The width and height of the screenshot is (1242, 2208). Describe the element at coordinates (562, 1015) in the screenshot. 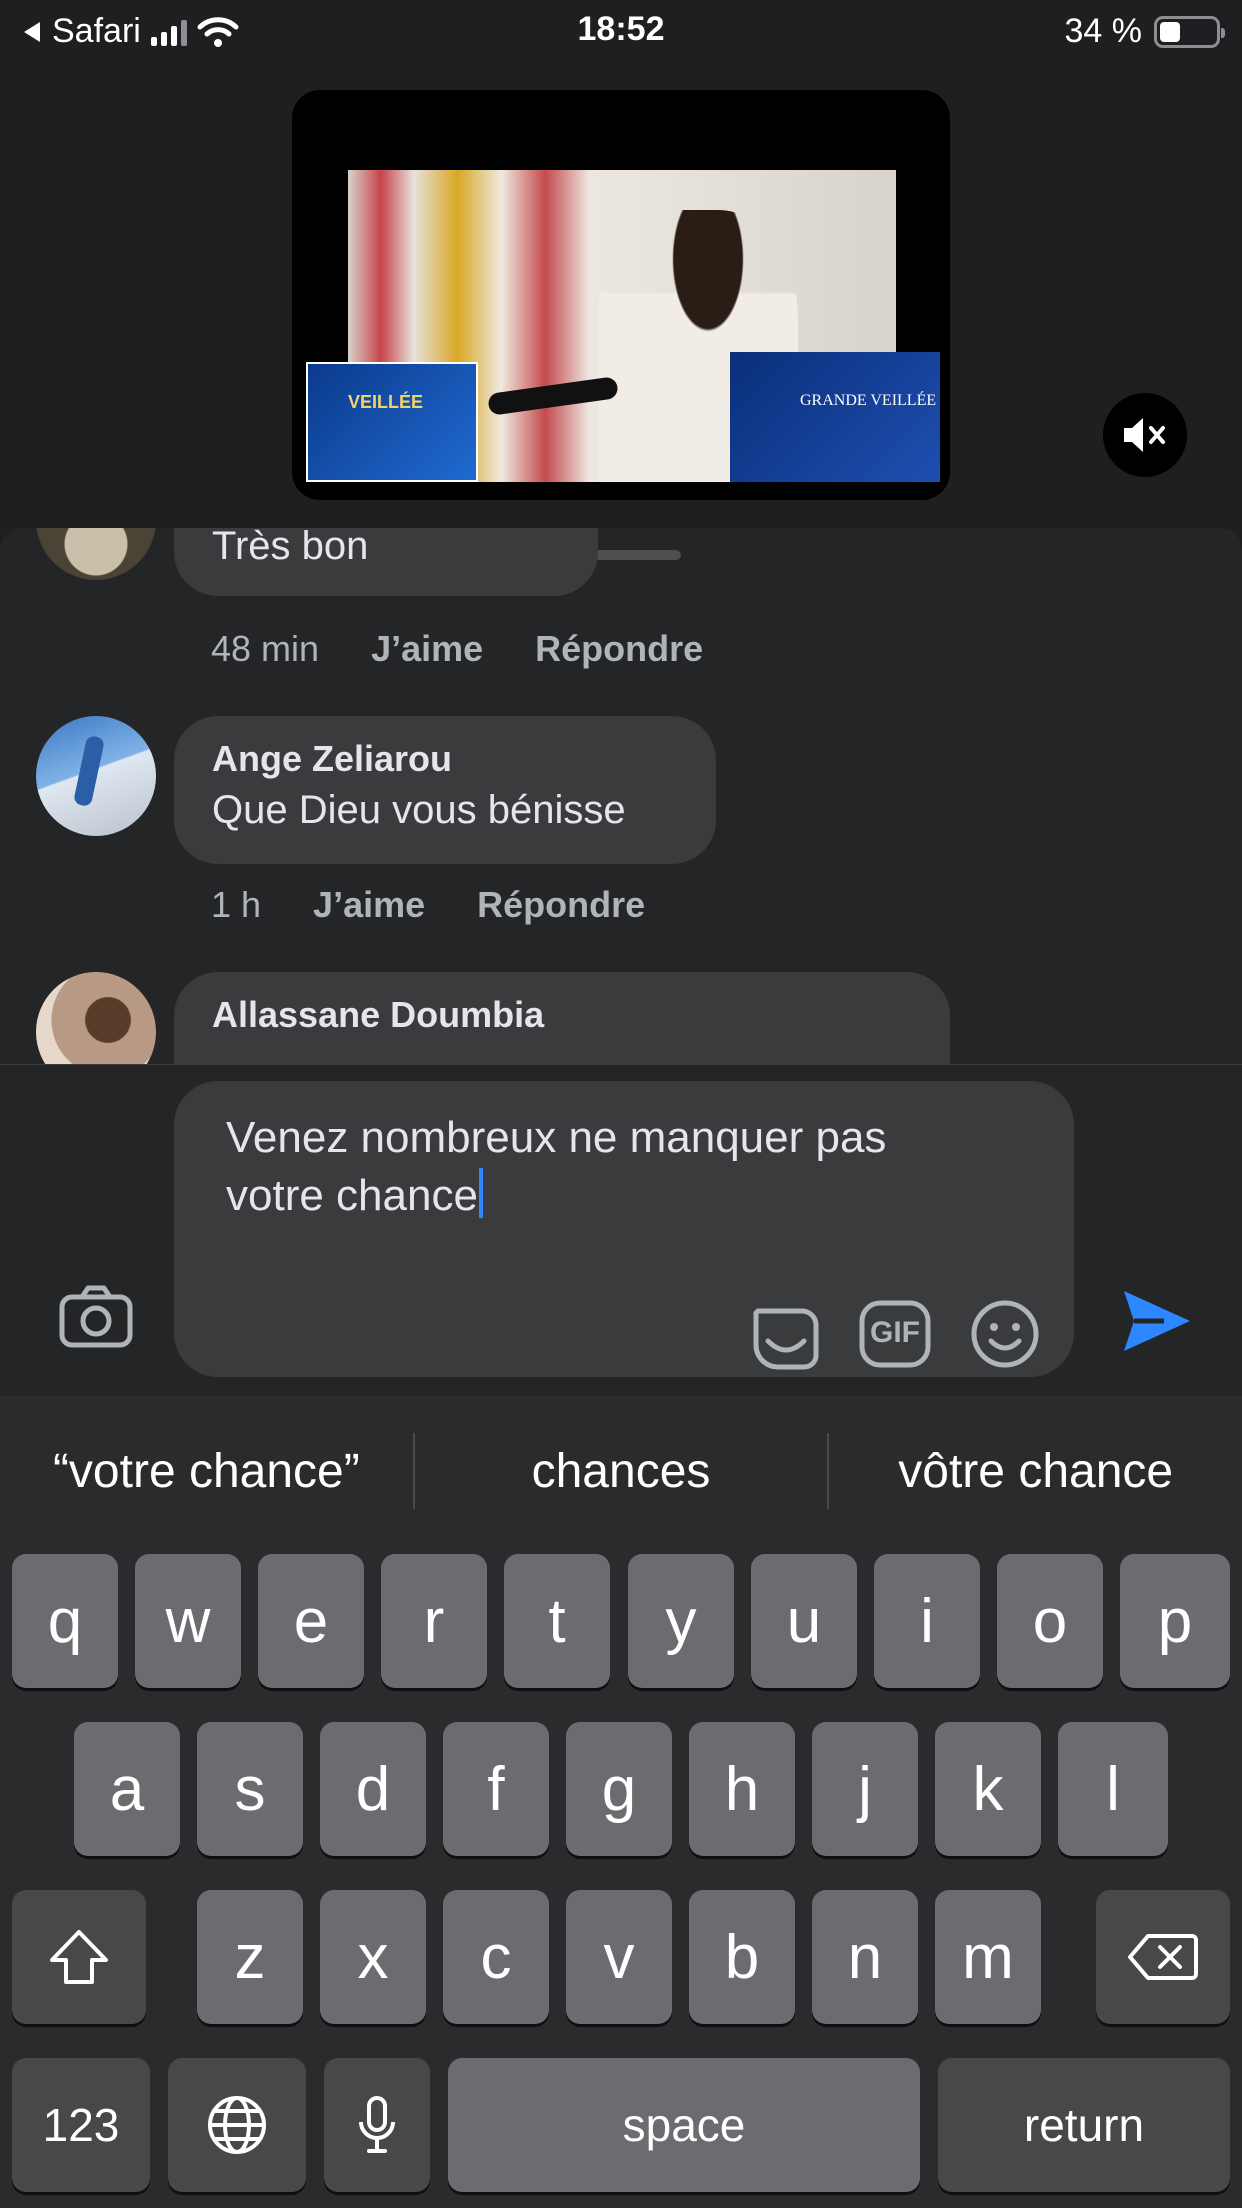

I see `commenter-name: Allassane Doumbia` at that location.